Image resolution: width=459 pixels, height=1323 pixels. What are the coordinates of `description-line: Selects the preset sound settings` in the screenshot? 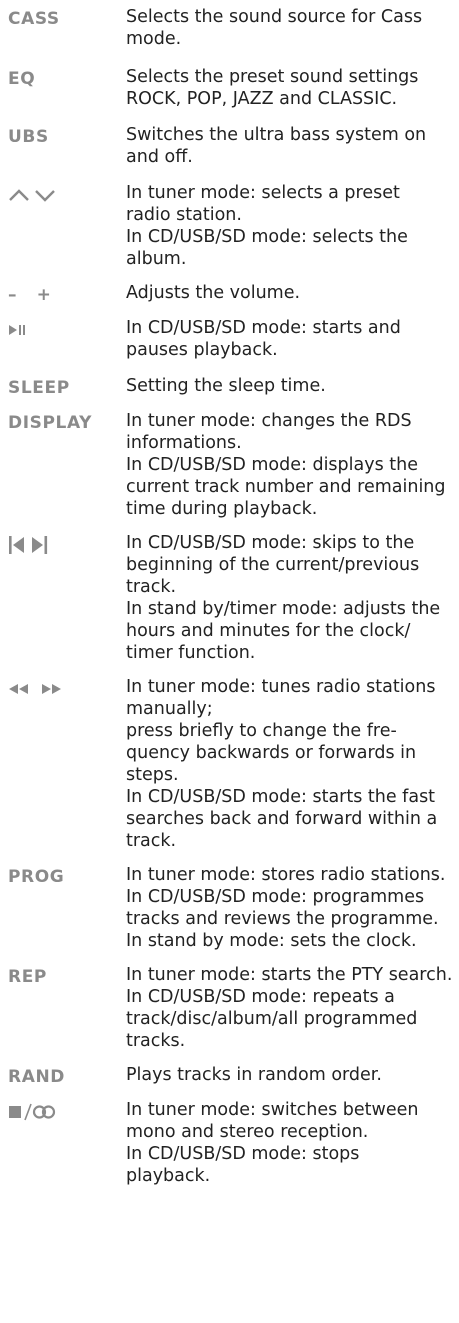 It's located at (272, 77).